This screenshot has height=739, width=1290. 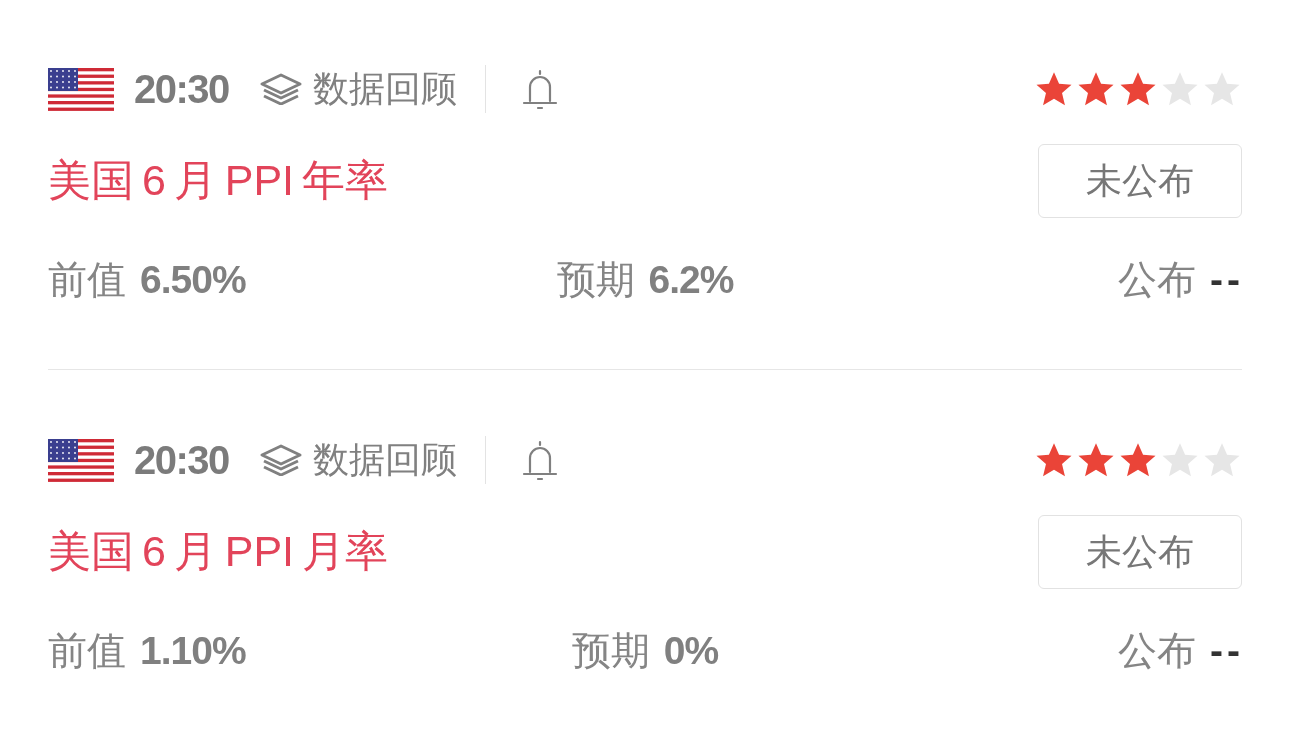 What do you see at coordinates (218, 180) in the screenshot?
I see `event-title: 美国 6 月 PPI 年率` at bounding box center [218, 180].